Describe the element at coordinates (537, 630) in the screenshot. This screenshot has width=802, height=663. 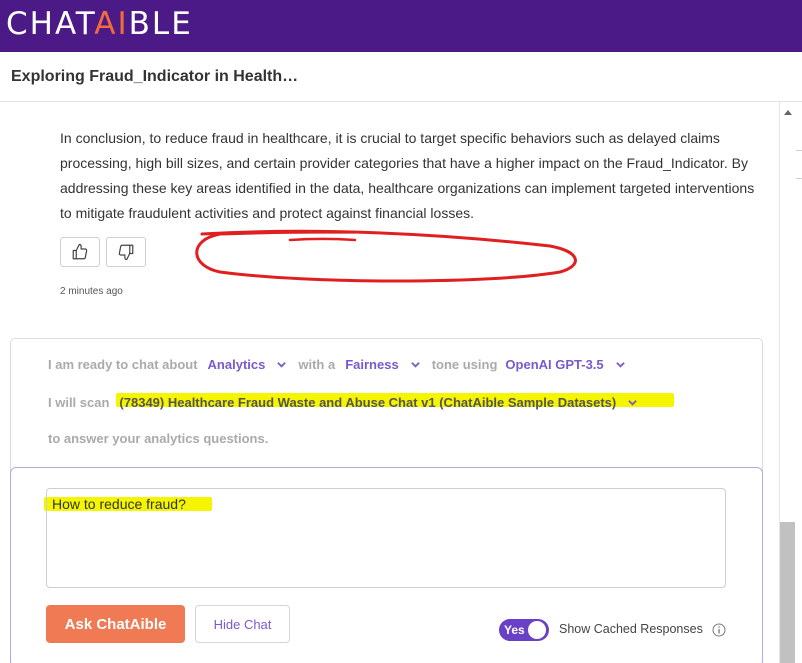
I see `toggle-knob` at that location.